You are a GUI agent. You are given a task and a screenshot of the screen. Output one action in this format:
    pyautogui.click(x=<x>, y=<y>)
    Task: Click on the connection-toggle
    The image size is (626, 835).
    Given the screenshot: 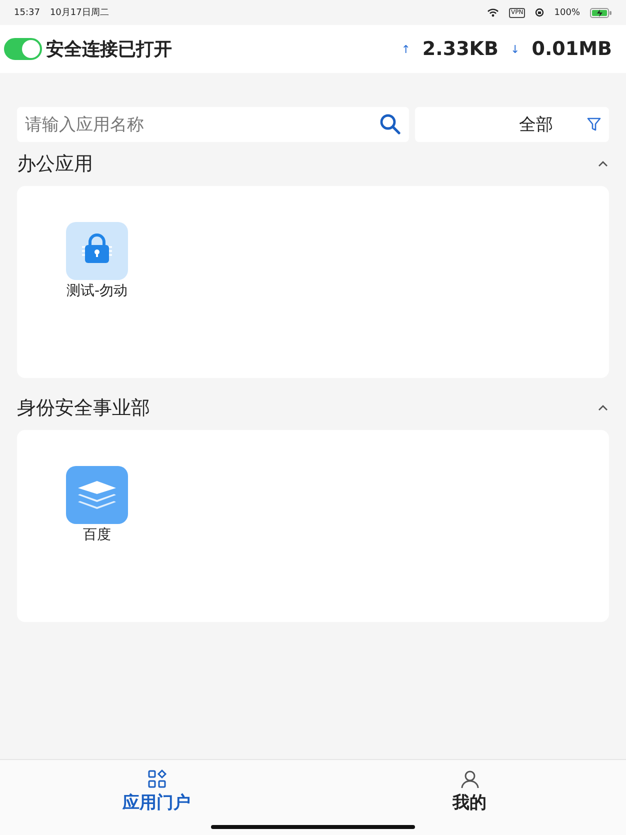 What is the action you would take?
    pyautogui.click(x=23, y=49)
    